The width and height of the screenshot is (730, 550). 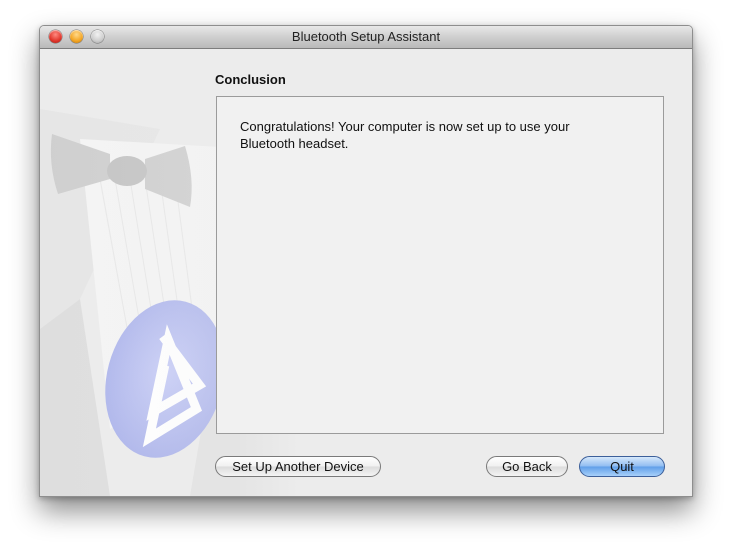 I want to click on message-line-2: Bluetooth headset., so click(x=294, y=143).